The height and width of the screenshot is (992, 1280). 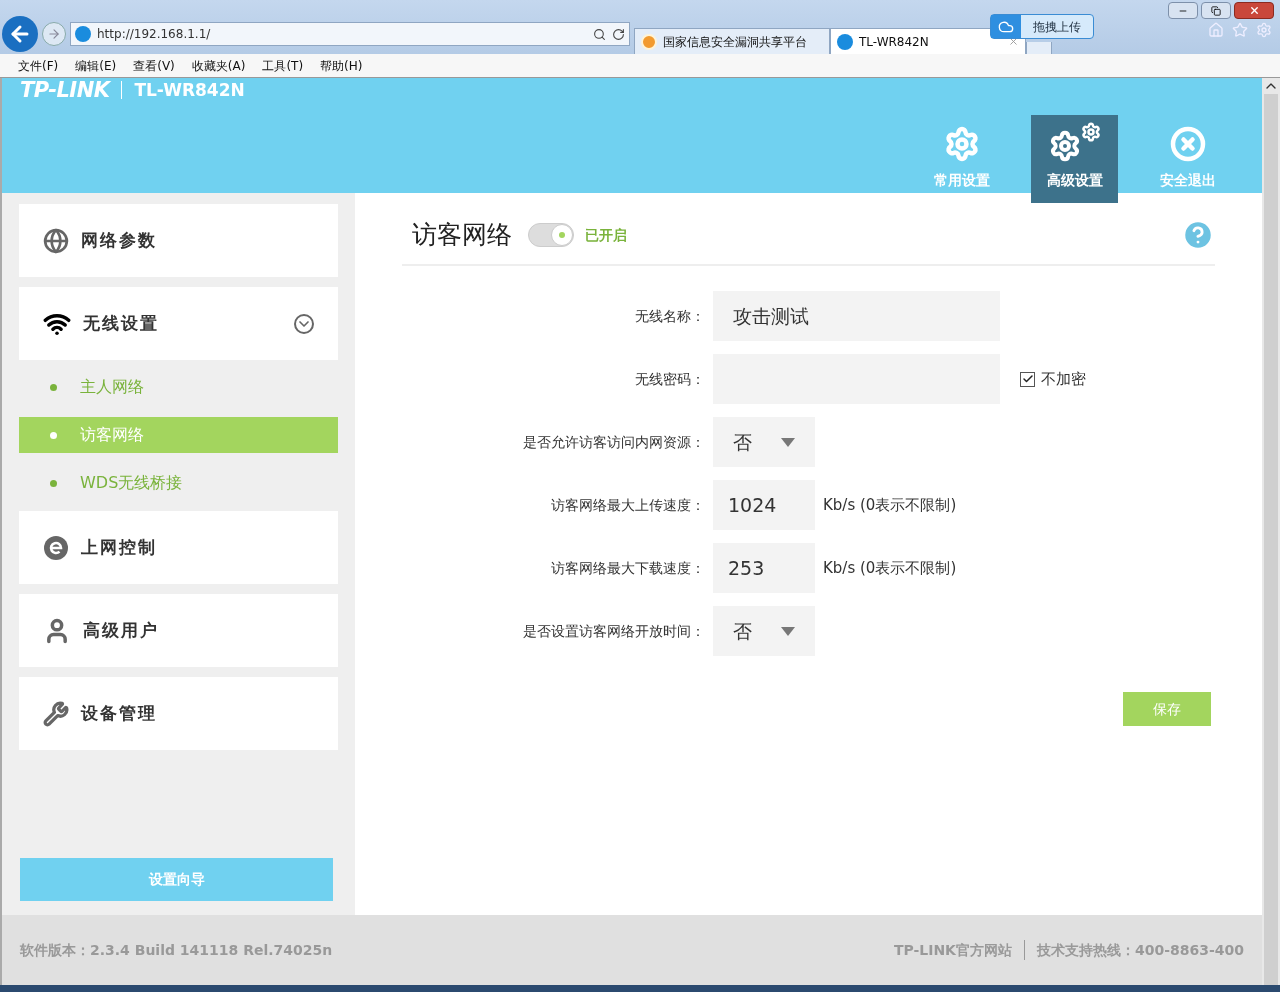 I want to click on forward-button, so click(x=54, y=34).